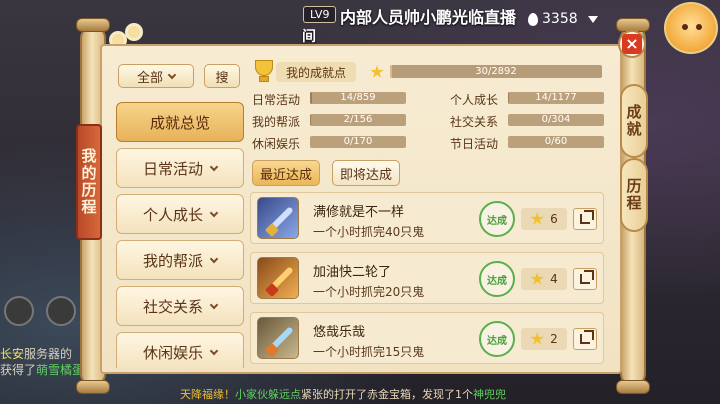  Describe the element at coordinates (172, 214) in the screenshot. I see `category-label: 个人成长` at that location.